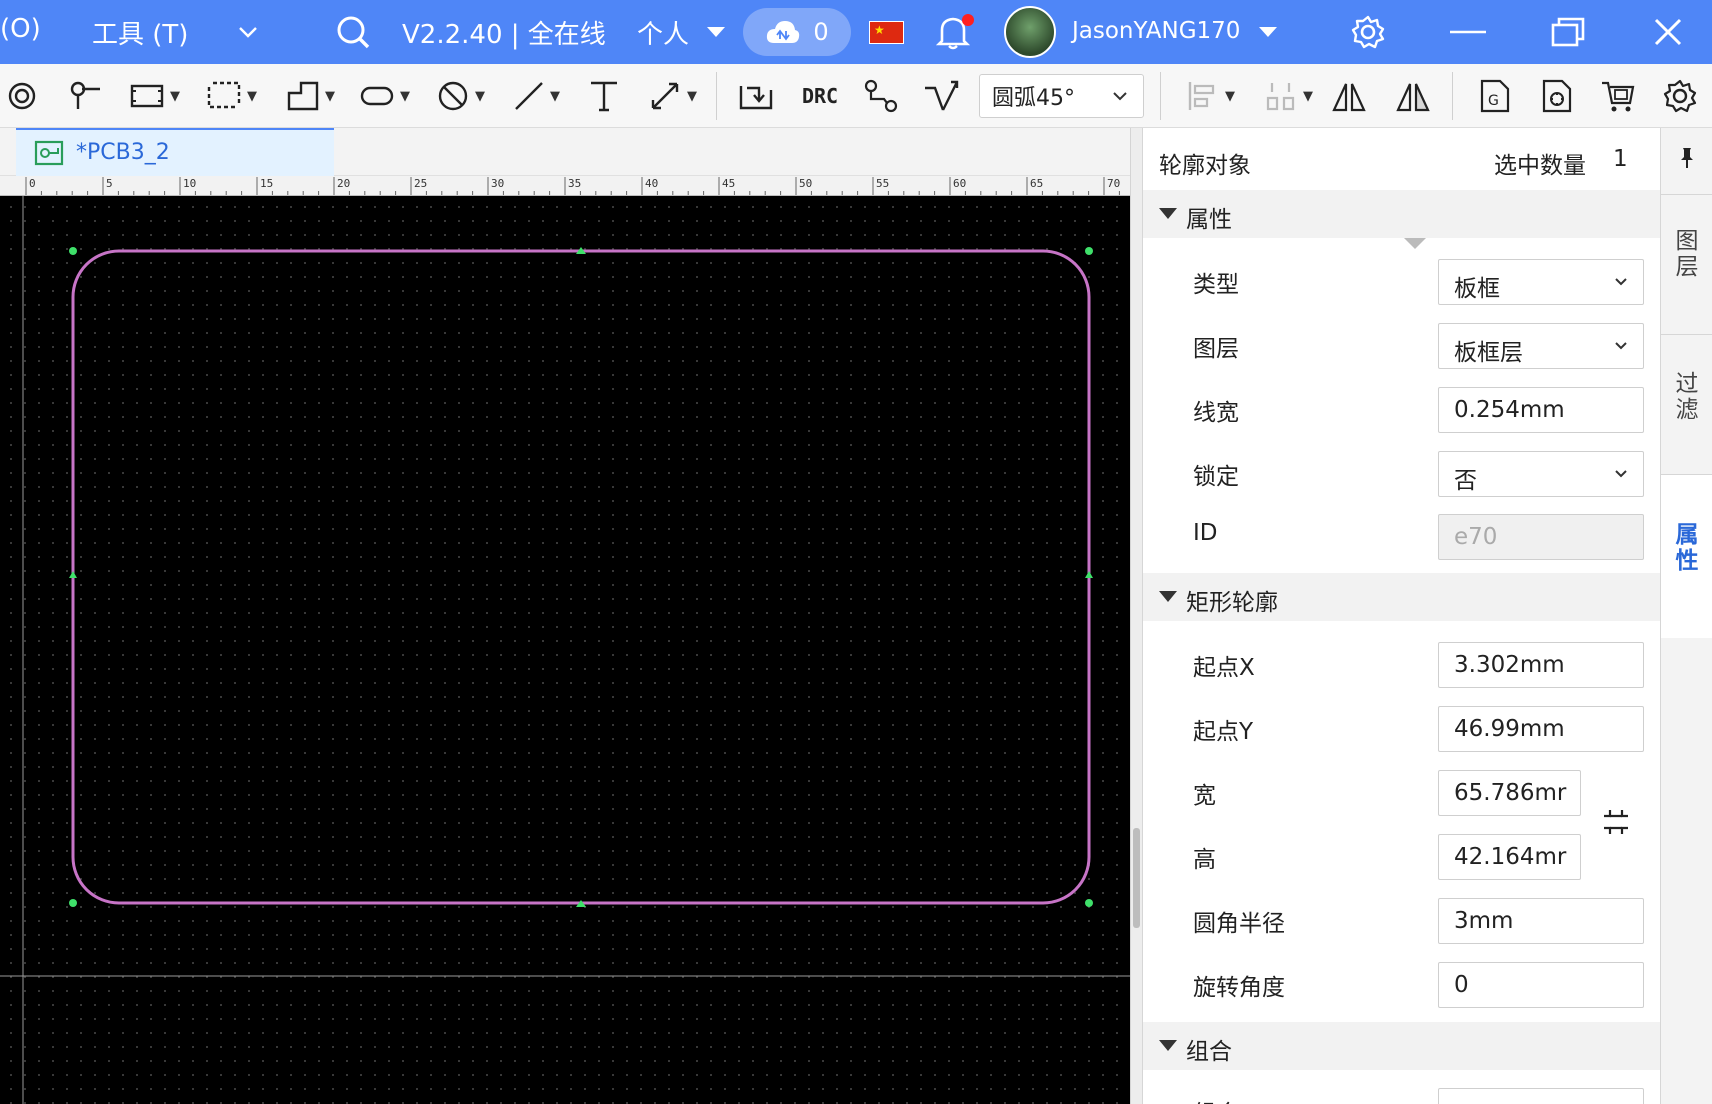 The width and height of the screenshot is (1712, 1104). What do you see at coordinates (1494, 96) in the screenshot?
I see `gerber-export-icon: G` at bounding box center [1494, 96].